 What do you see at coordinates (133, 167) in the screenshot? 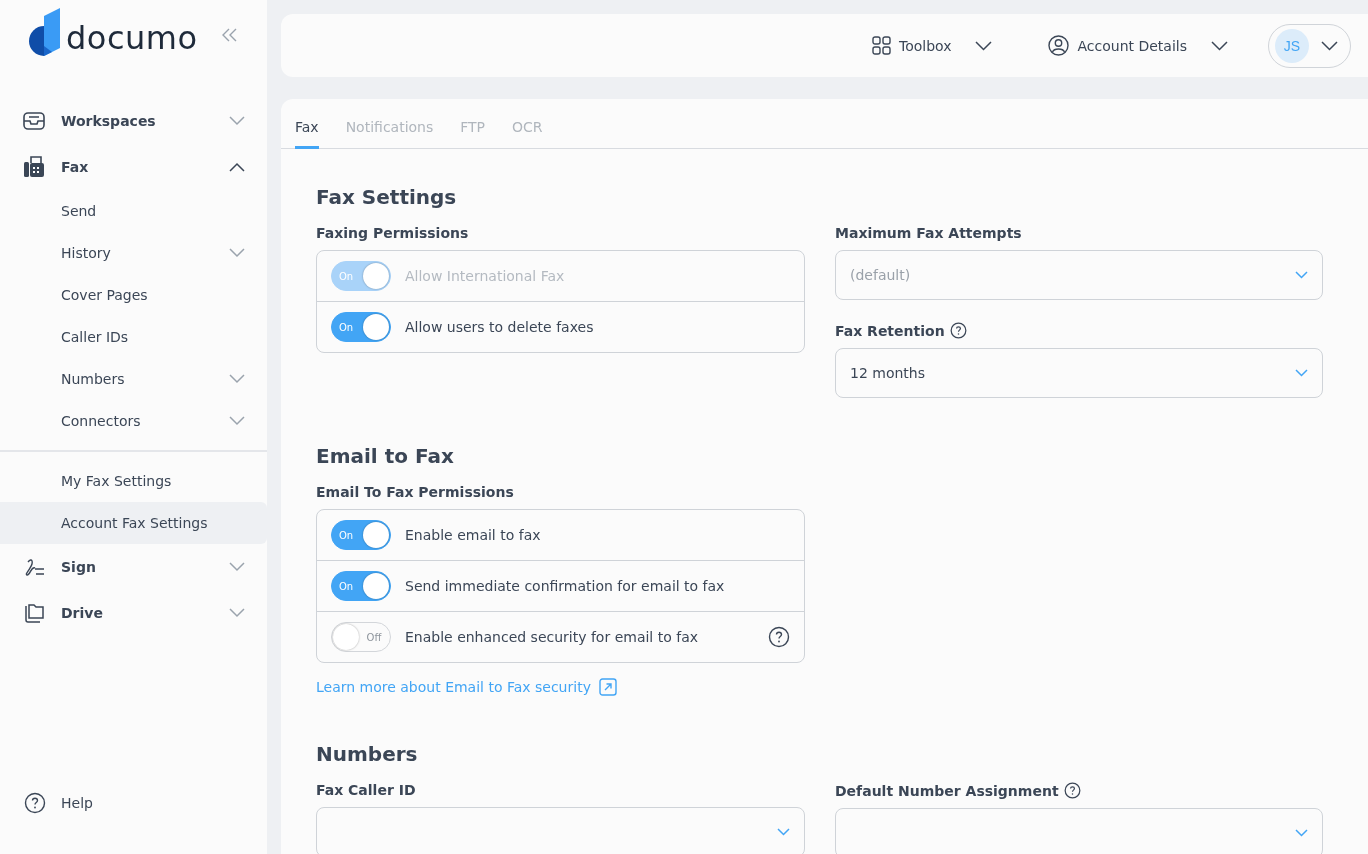
I see `nav-item: Fax` at bounding box center [133, 167].